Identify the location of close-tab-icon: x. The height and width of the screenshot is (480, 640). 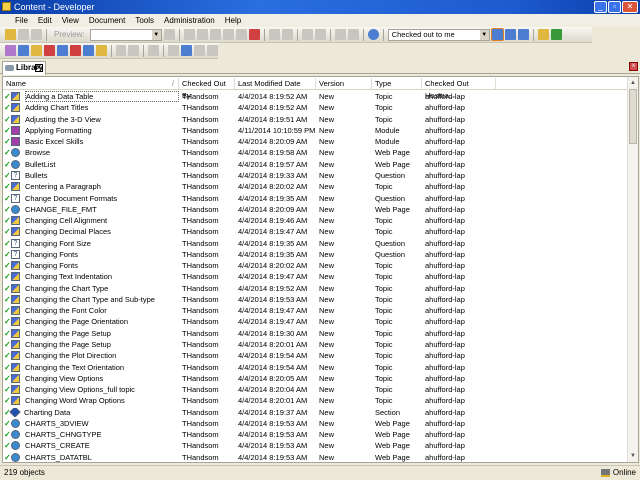
(39, 68).